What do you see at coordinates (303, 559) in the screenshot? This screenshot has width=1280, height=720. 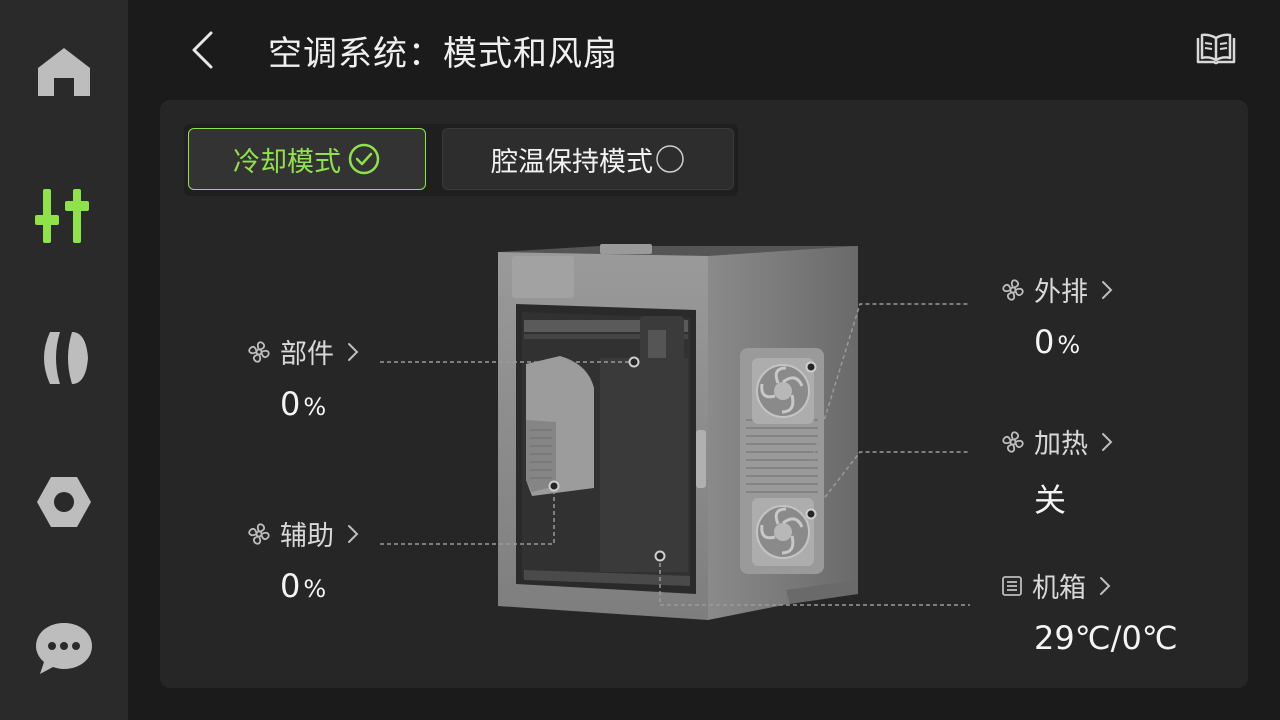 I see `fan-aux: 辅助 0%` at bounding box center [303, 559].